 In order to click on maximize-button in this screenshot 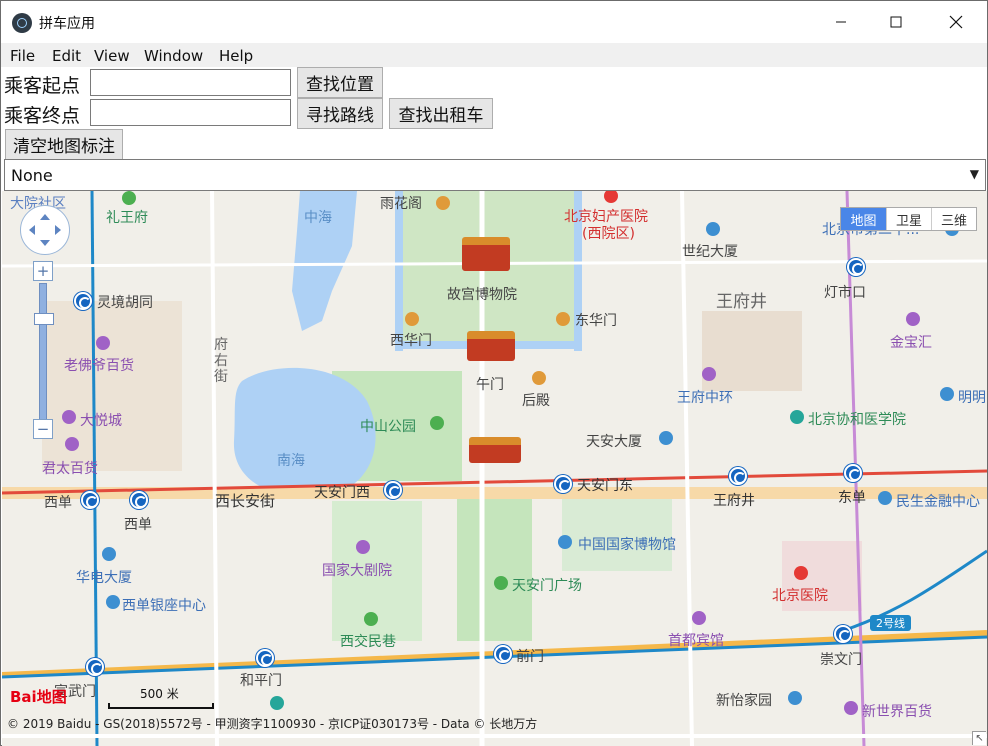, I will do `click(896, 22)`.